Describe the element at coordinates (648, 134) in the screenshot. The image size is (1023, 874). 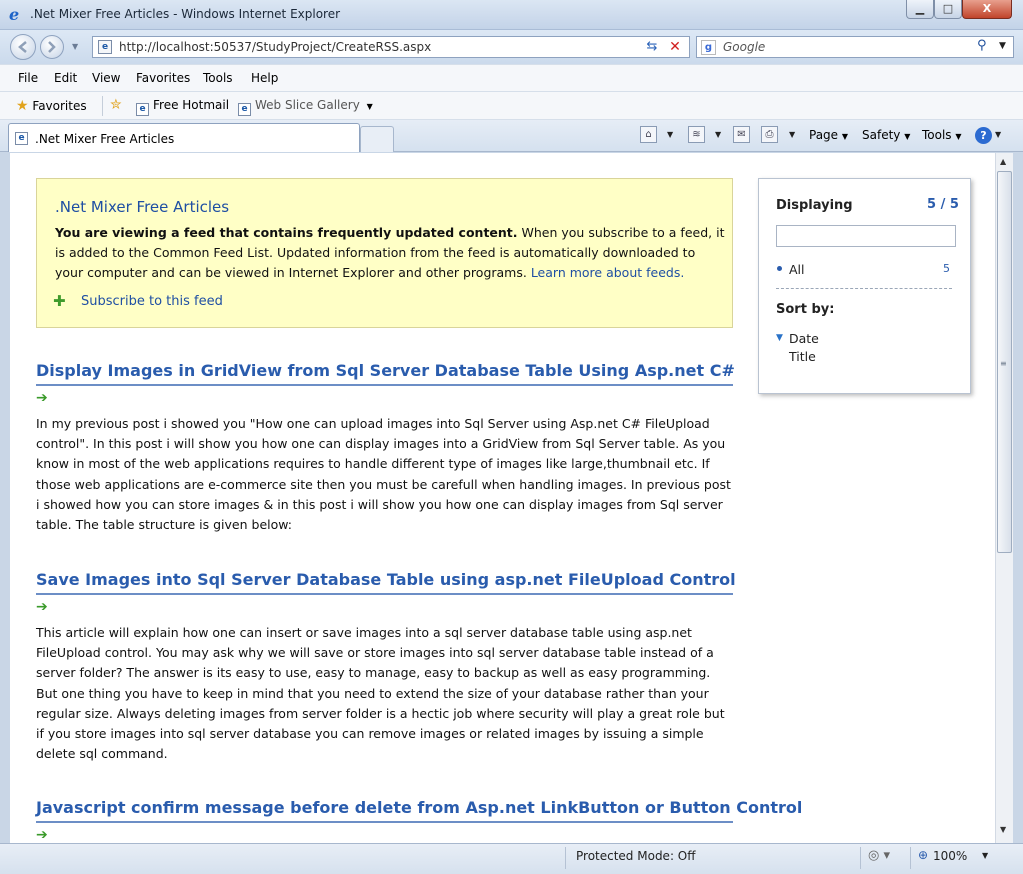
I see `home-icon: ⌂` at that location.